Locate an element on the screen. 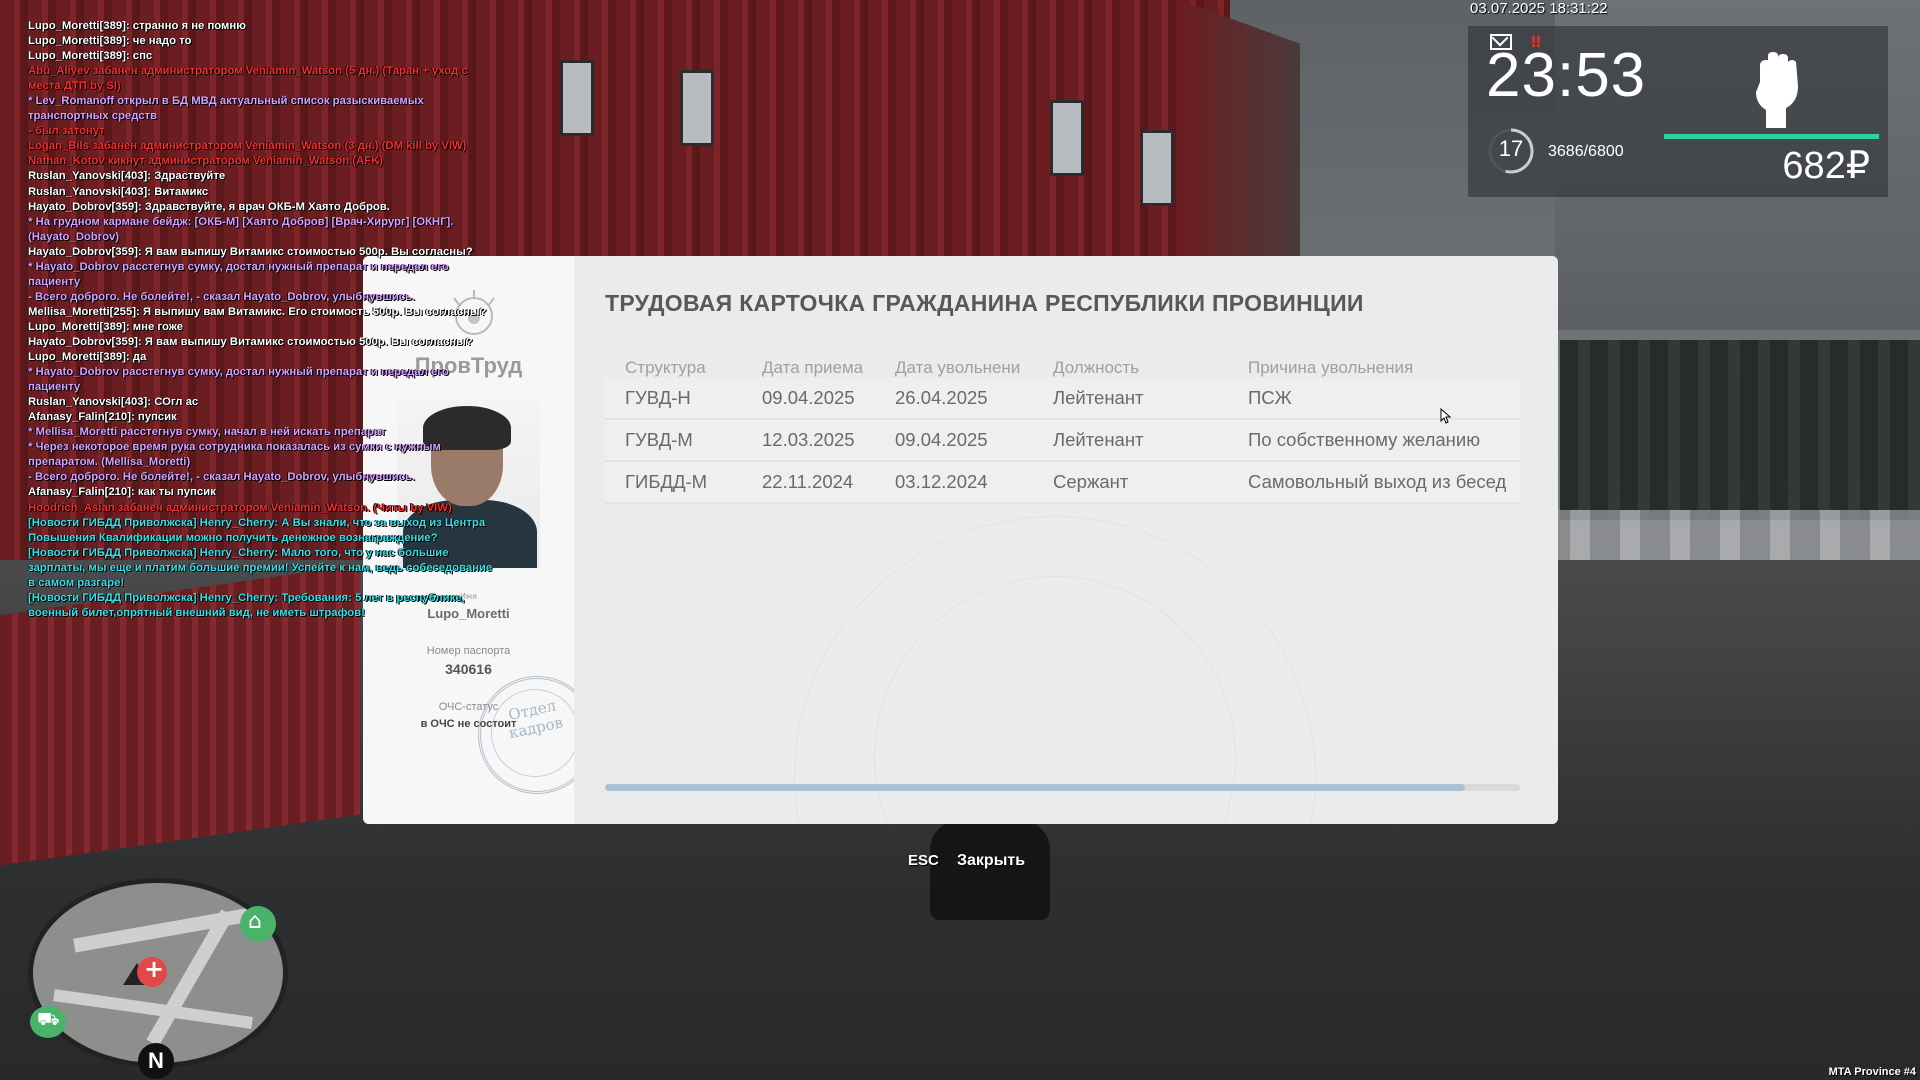  health-fill is located at coordinates (1771, 136).